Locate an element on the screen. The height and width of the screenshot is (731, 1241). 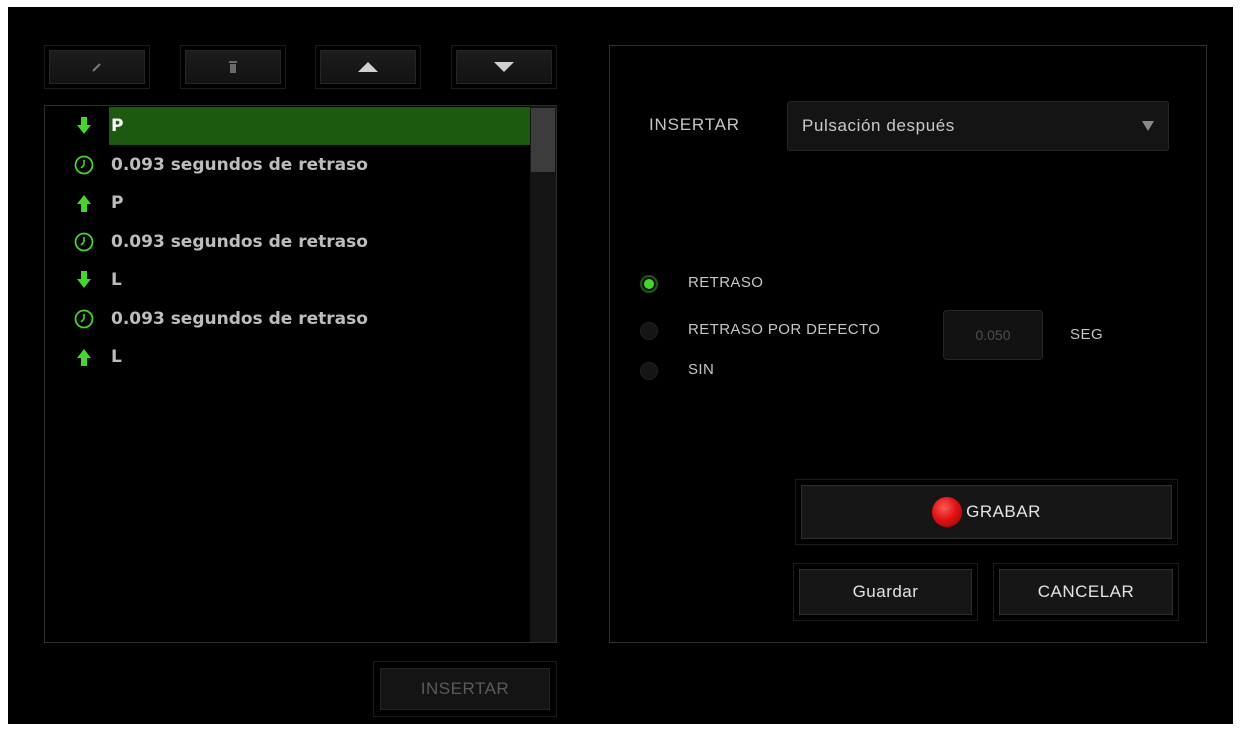
cancel-button: CANCELAR is located at coordinates (1086, 592).